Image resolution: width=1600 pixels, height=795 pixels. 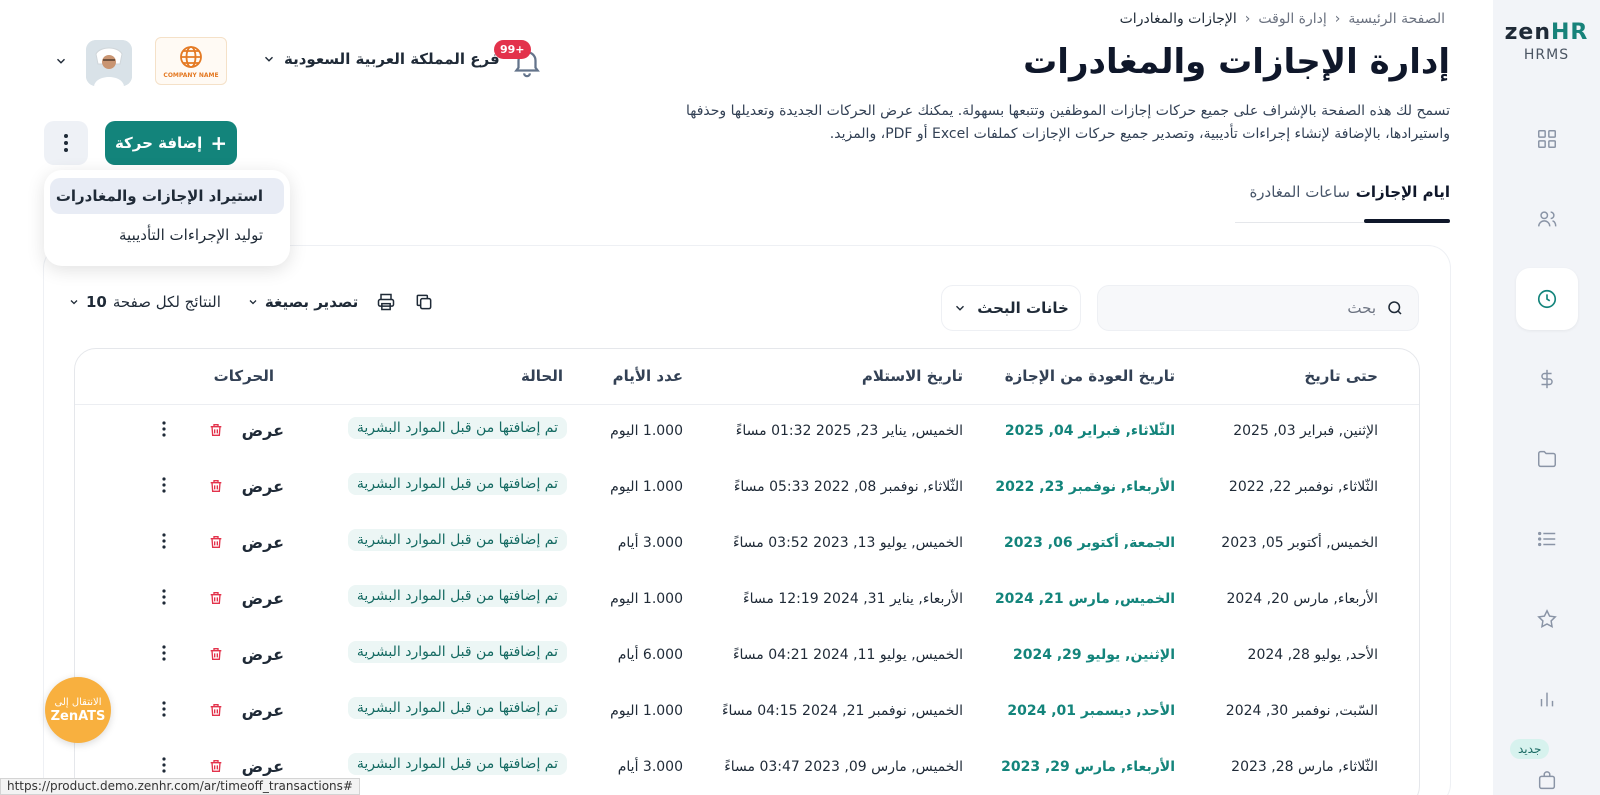 What do you see at coordinates (842, 711) in the screenshot?
I see `cell-received-date: الخميس, نوفمبر 21, 2024 04:15 مساءً` at bounding box center [842, 711].